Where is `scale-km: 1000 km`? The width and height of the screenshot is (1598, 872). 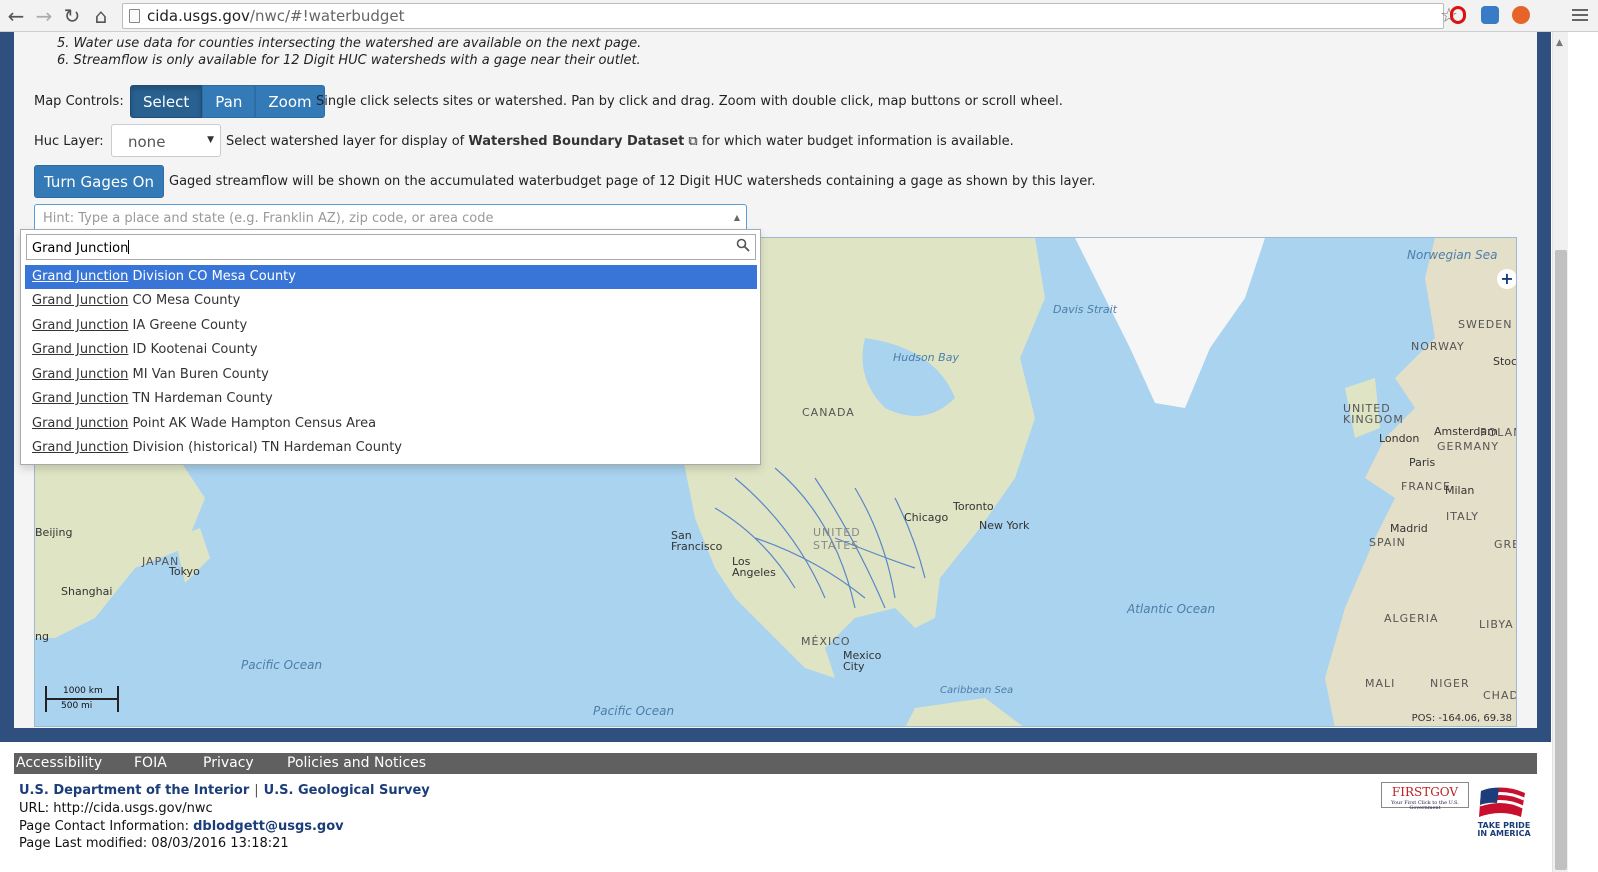 scale-km: 1000 km is located at coordinates (83, 691).